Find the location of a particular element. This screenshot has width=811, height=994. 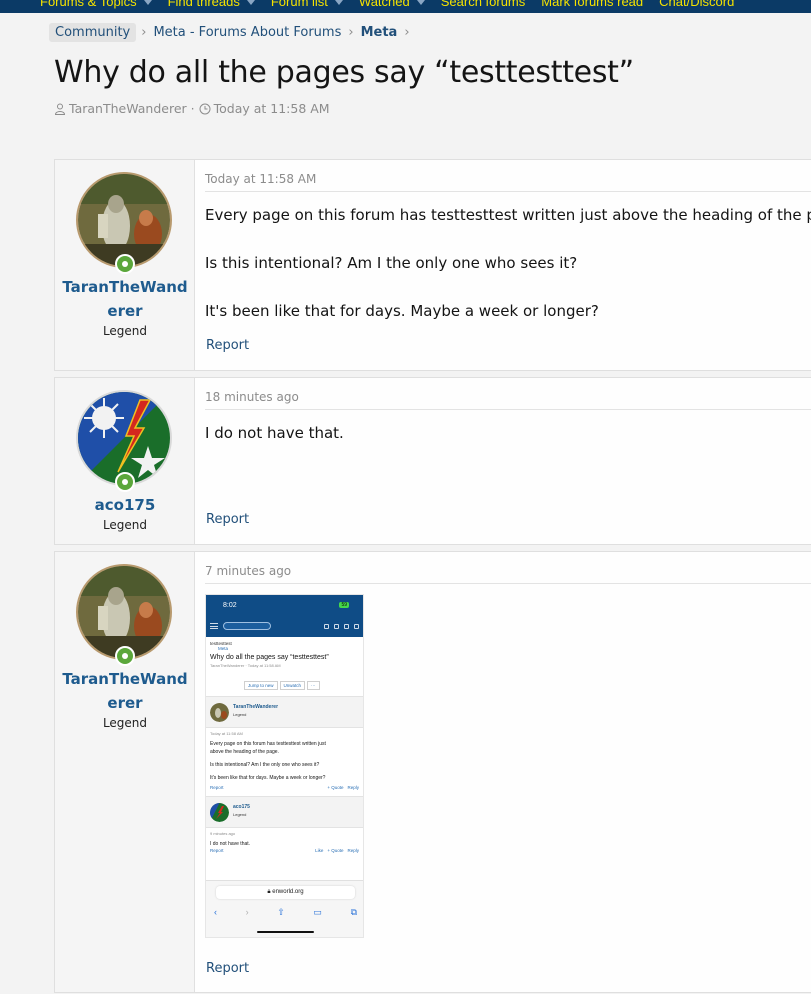

back-icon: ‹ is located at coordinates (215, 912).